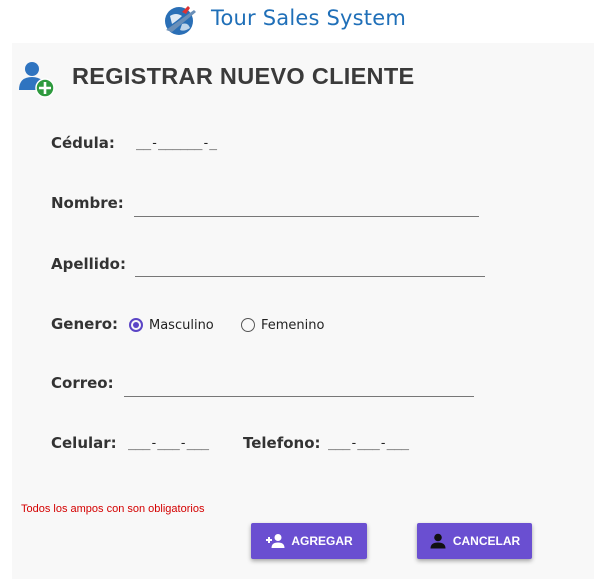 This screenshot has width=595, height=582. I want to click on nombre-input, so click(306, 206).